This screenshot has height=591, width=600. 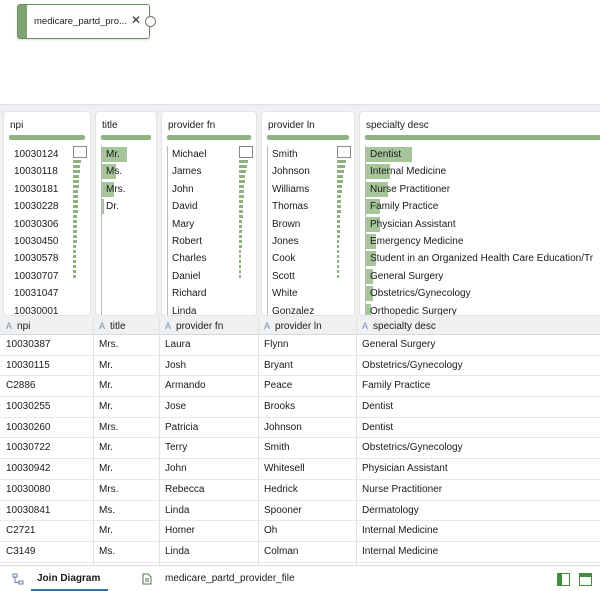 What do you see at coordinates (585, 579) in the screenshot?
I see `panel-view-icon` at bounding box center [585, 579].